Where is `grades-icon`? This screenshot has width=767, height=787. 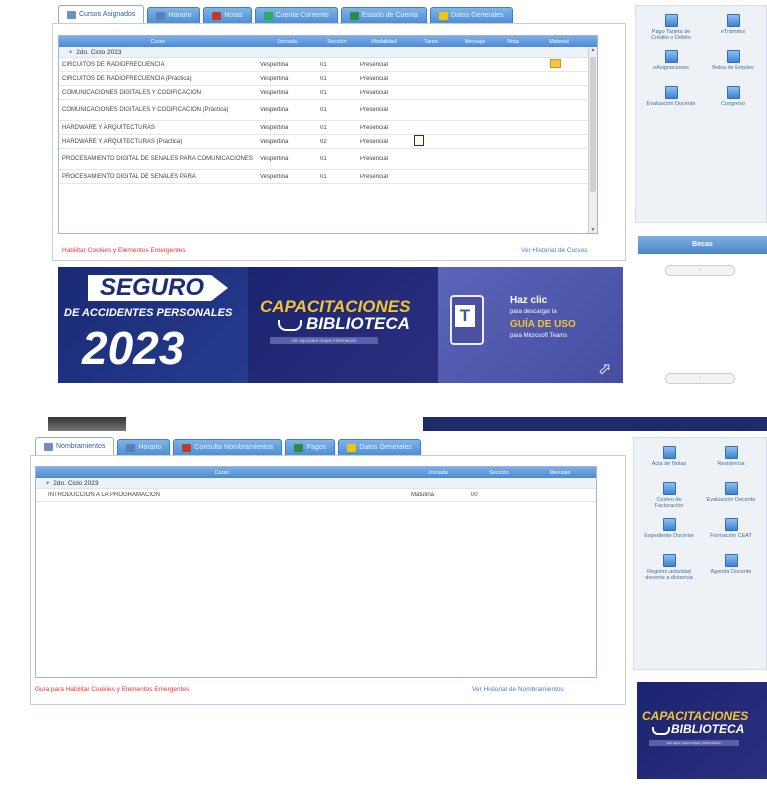
grades-icon is located at coordinates (217, 15).